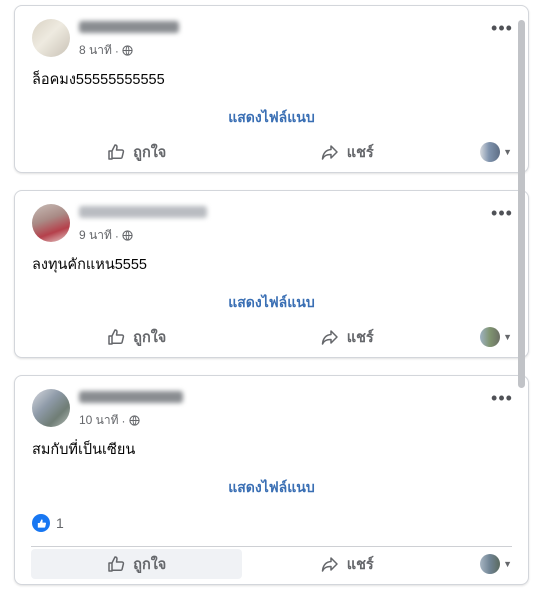  I want to click on scrollbar-thumb, so click(521, 204).